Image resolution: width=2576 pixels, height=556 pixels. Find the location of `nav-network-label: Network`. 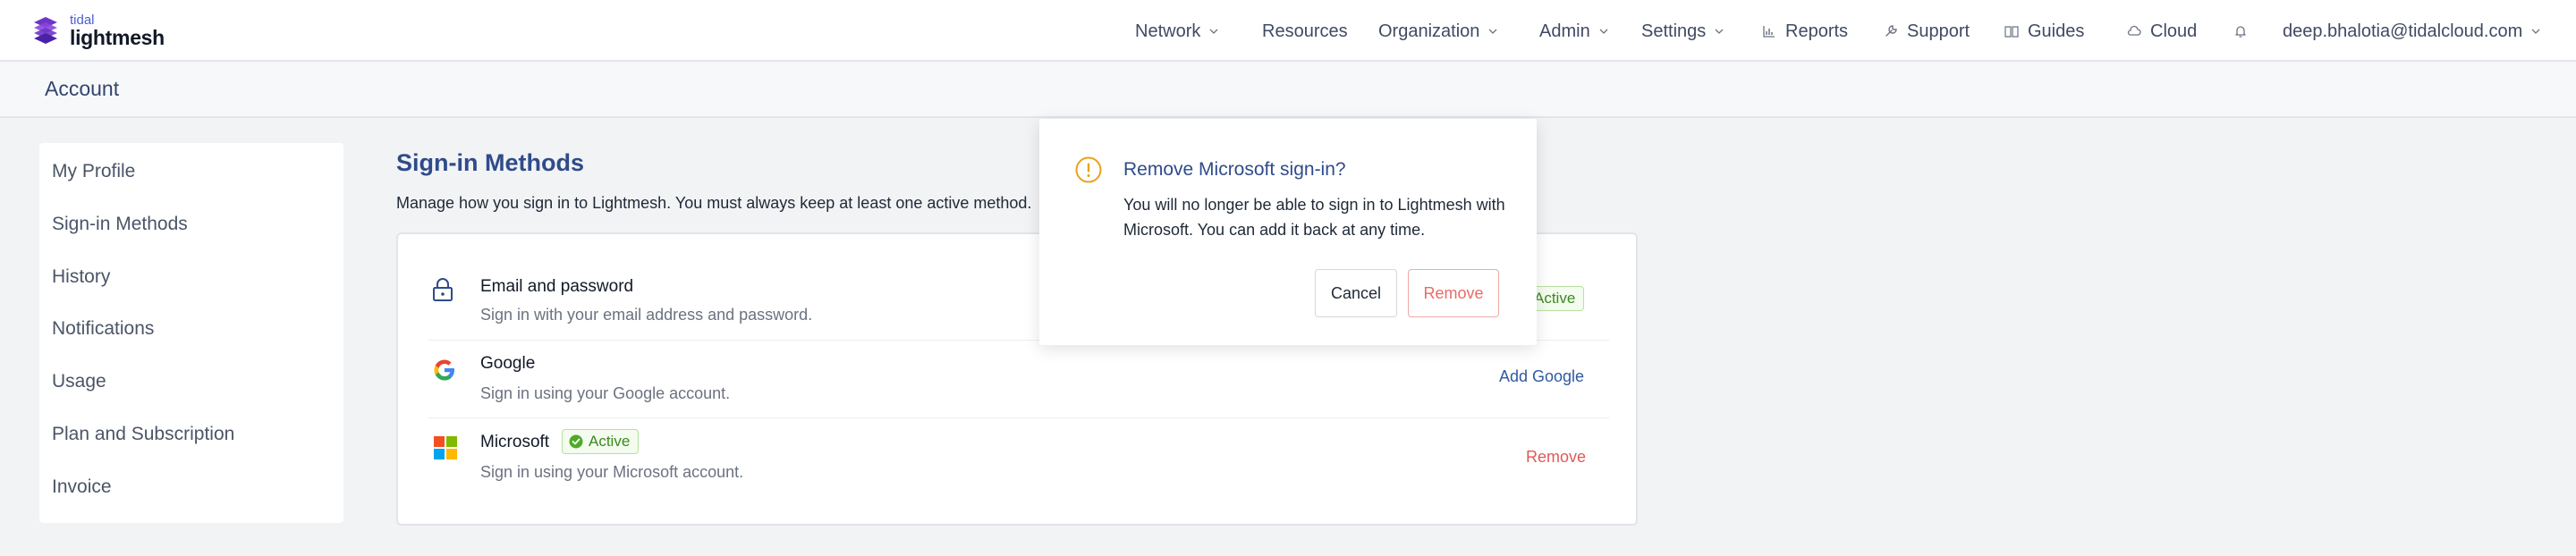

nav-network-label: Network is located at coordinates (1168, 31).